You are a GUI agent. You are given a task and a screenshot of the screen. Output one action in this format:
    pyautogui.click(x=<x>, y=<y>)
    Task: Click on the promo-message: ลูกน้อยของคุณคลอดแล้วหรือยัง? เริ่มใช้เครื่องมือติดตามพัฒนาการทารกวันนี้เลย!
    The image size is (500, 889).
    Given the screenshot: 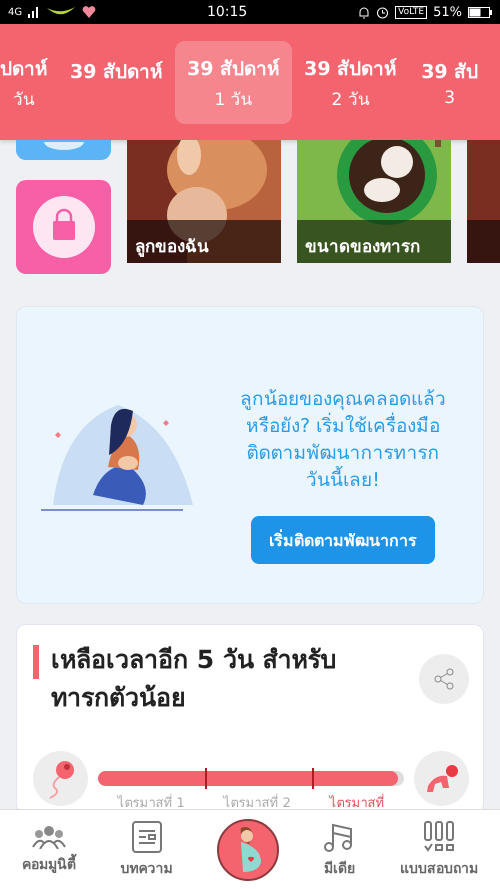 What is the action you would take?
    pyautogui.click(x=343, y=440)
    